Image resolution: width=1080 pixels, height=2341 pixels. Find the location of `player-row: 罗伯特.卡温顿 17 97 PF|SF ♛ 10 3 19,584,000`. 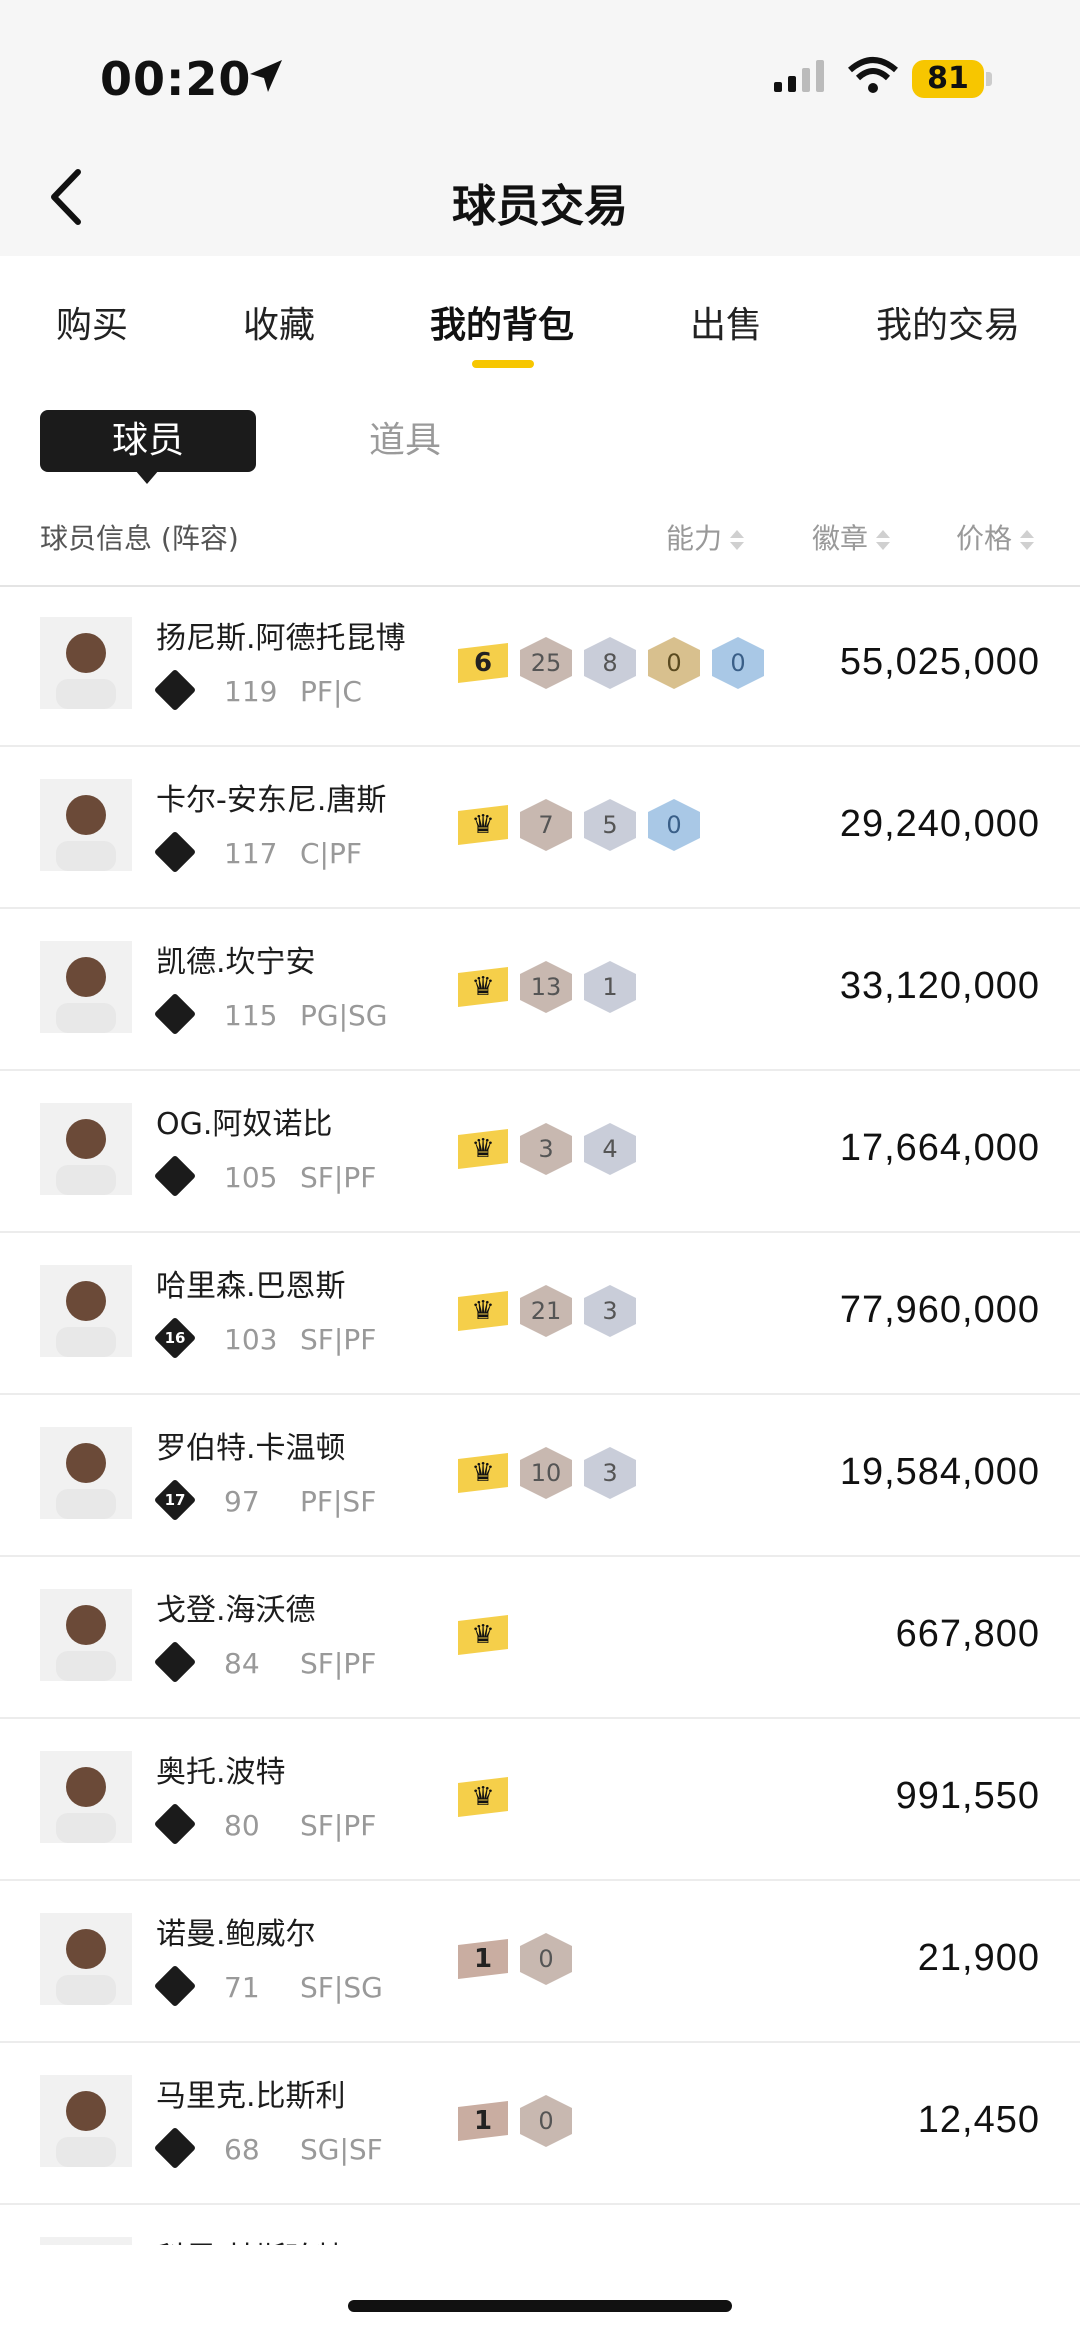

player-row: 罗伯特.卡温顿 17 97 PF|SF ♛ 10 3 19,584,000 is located at coordinates (540, 1476).